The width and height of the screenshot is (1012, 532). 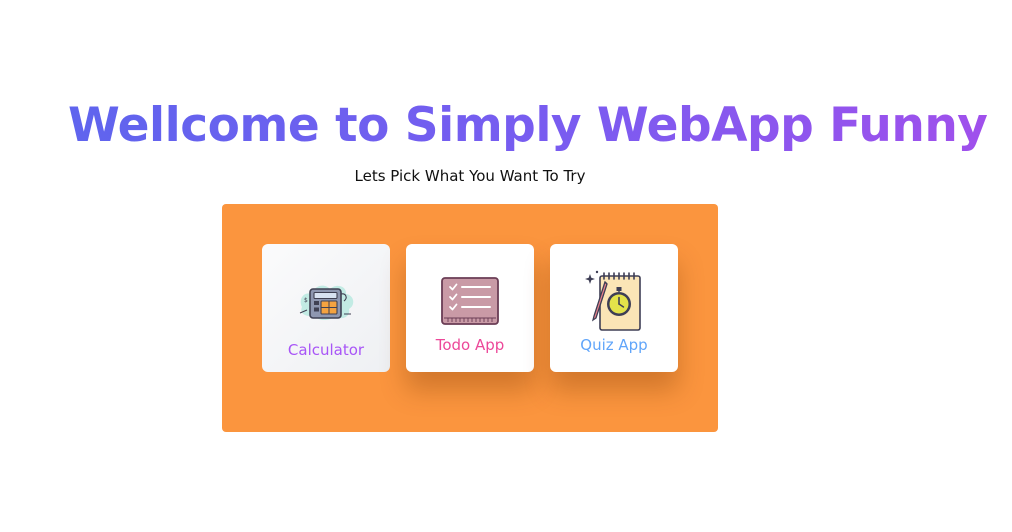 I want to click on calculator-label: Calculator, so click(x=326, y=350).